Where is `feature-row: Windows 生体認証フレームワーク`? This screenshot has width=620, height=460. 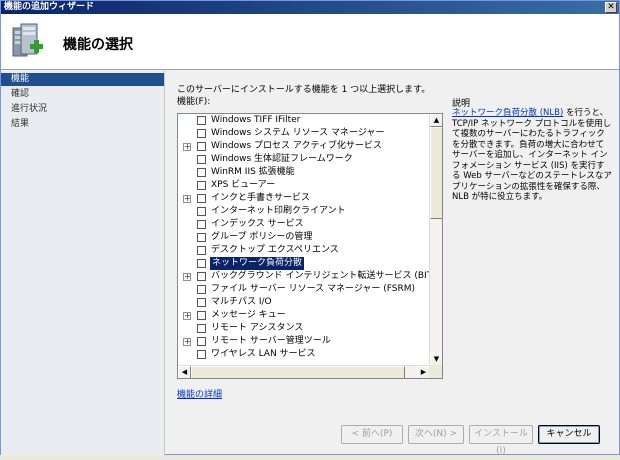 feature-row: Windows 生体認証フレームワーク is located at coordinates (304, 159).